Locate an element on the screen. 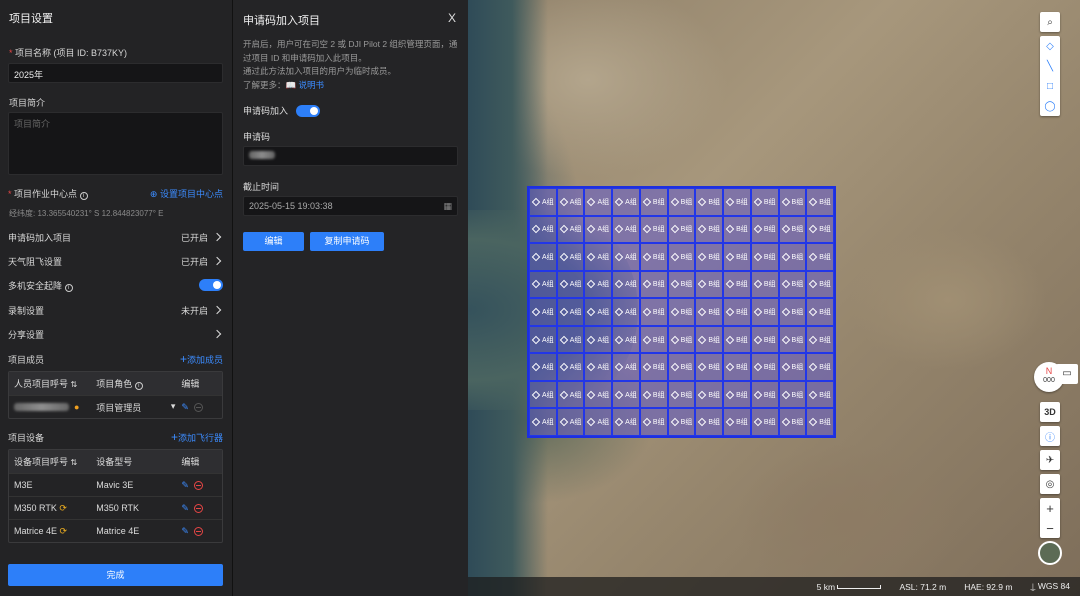 The image size is (1080, 596). project-name-input: 2025年 is located at coordinates (115, 73).